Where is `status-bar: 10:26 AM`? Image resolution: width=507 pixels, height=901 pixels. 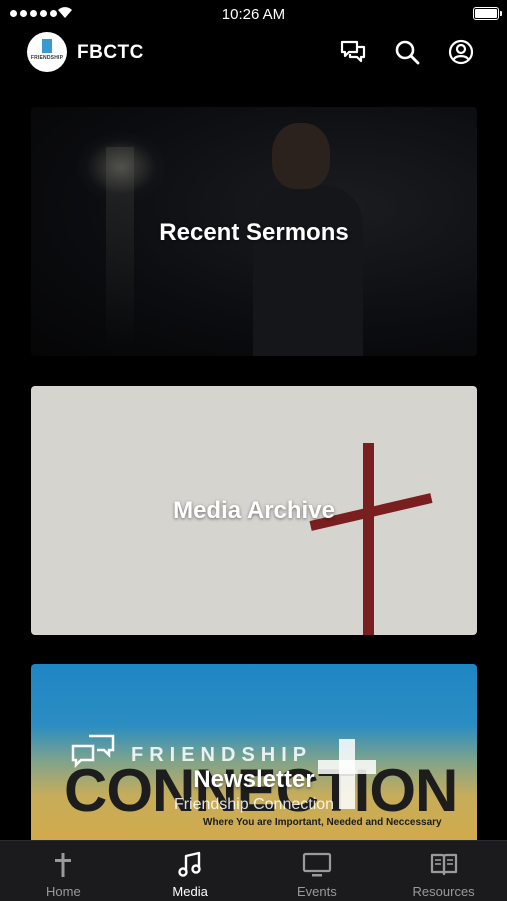 status-bar: 10:26 AM is located at coordinates (253, 14).